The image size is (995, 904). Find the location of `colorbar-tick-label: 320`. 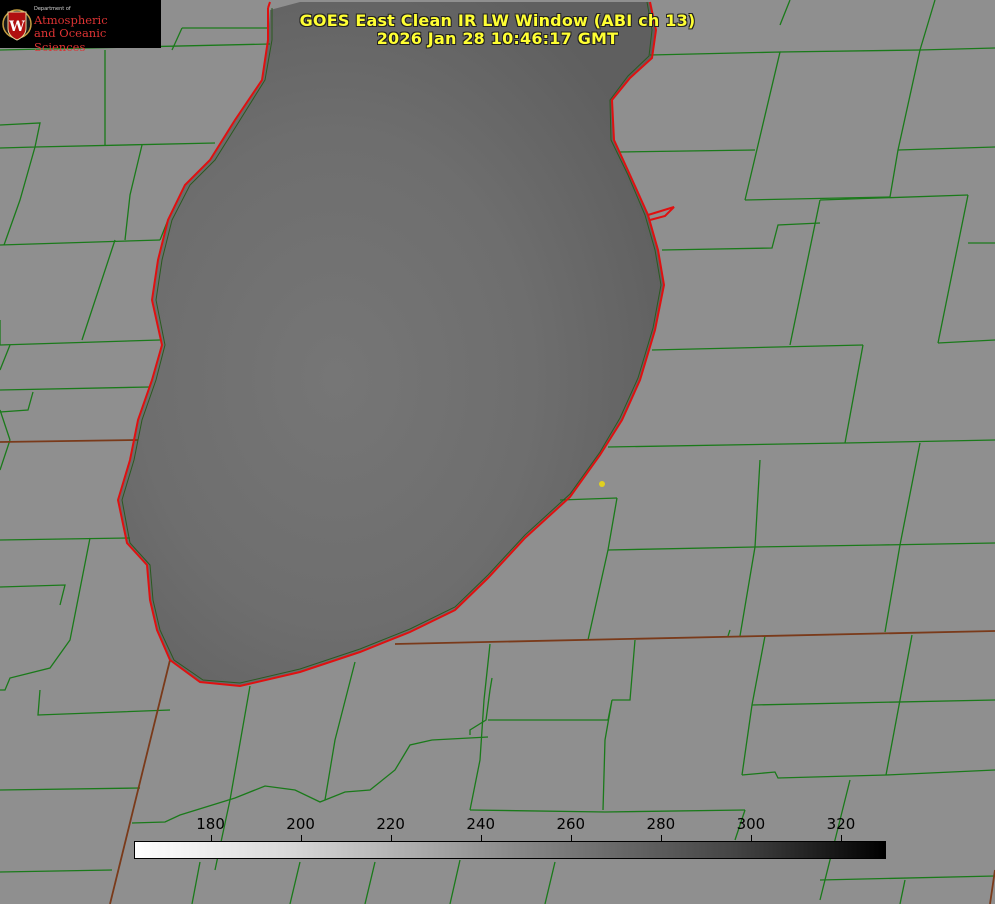

colorbar-tick-label: 320 is located at coordinates (841, 824).